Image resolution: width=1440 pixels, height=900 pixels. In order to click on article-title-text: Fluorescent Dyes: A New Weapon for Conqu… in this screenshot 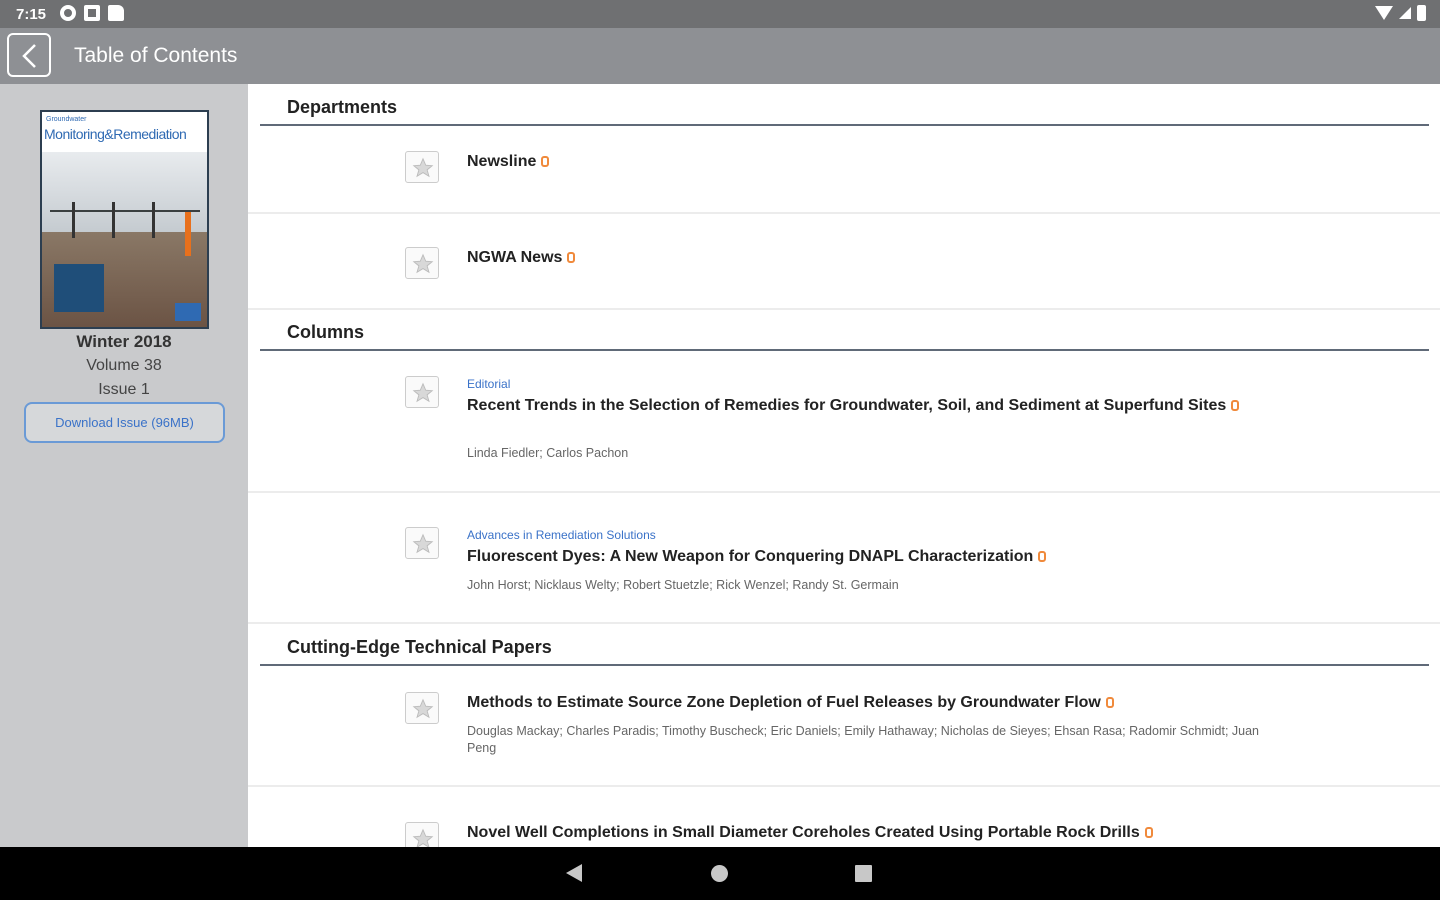, I will do `click(750, 556)`.